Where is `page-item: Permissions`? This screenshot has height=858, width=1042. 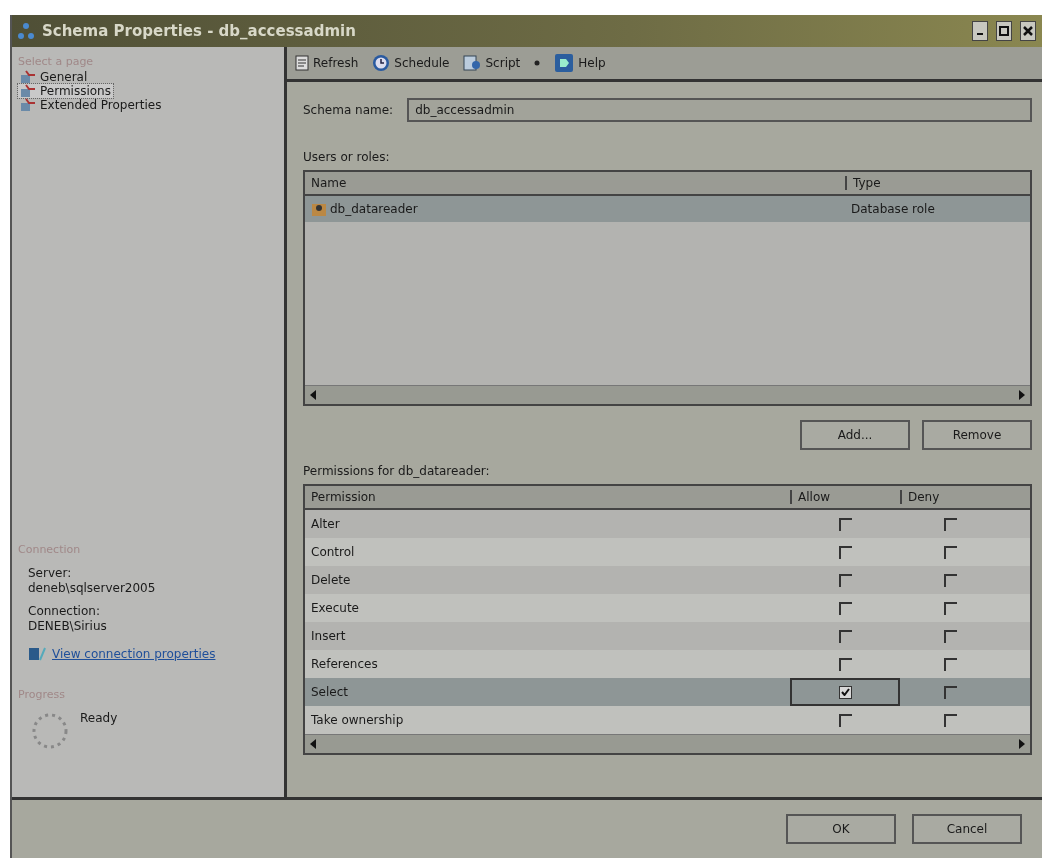
page-item: Permissions is located at coordinates (65, 91).